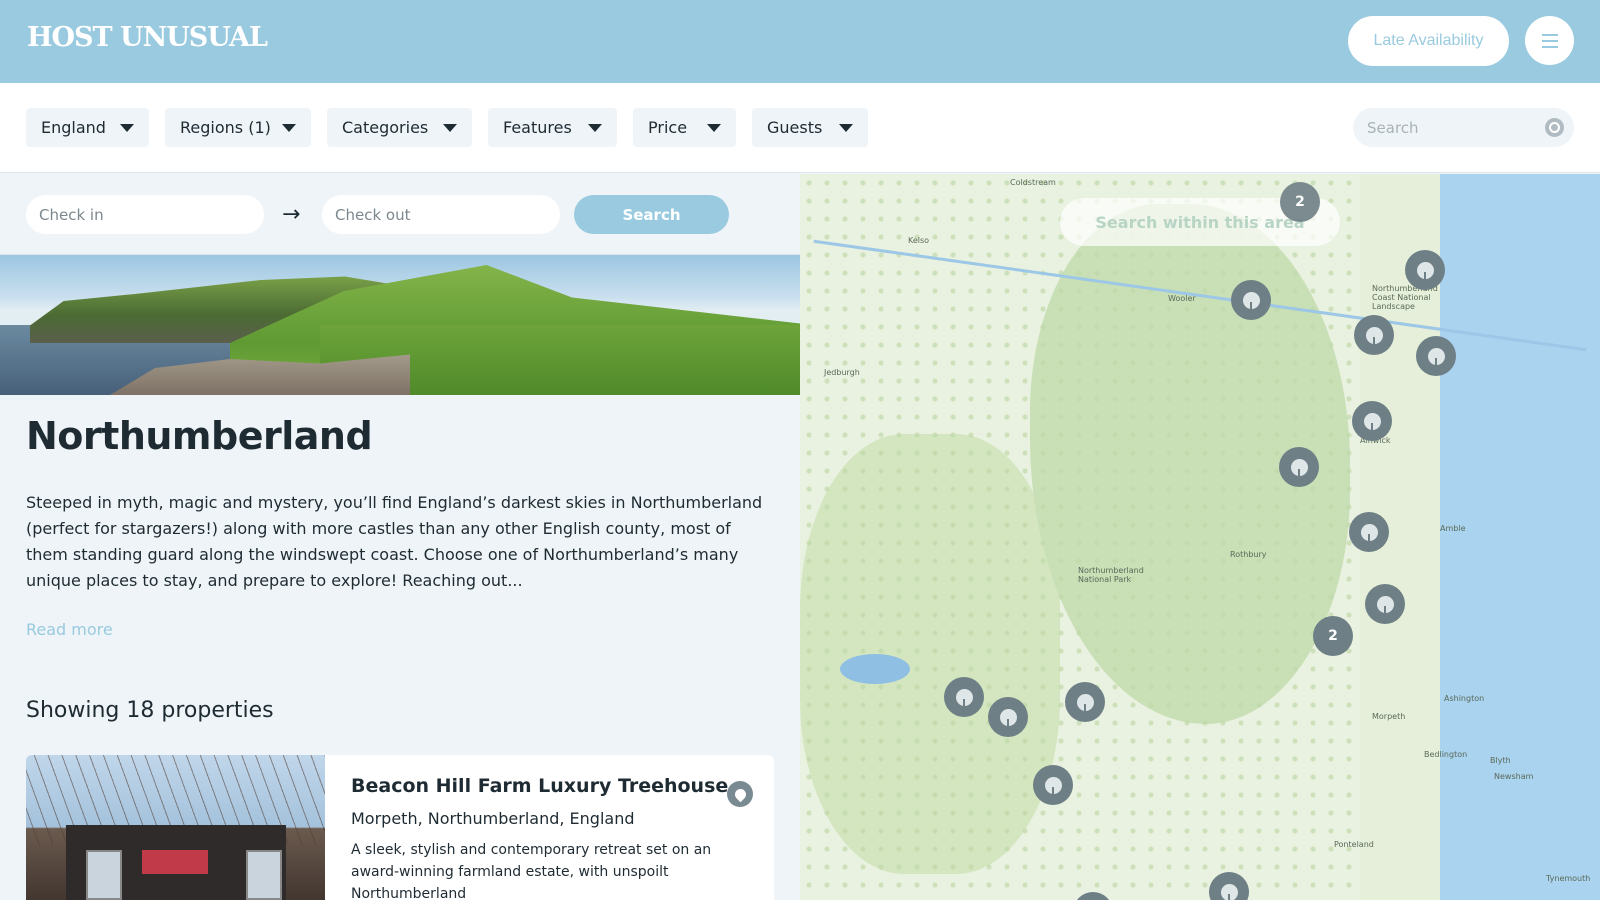 The height and width of the screenshot is (900, 1600). I want to click on filter-label: Regions (1), so click(225, 127).